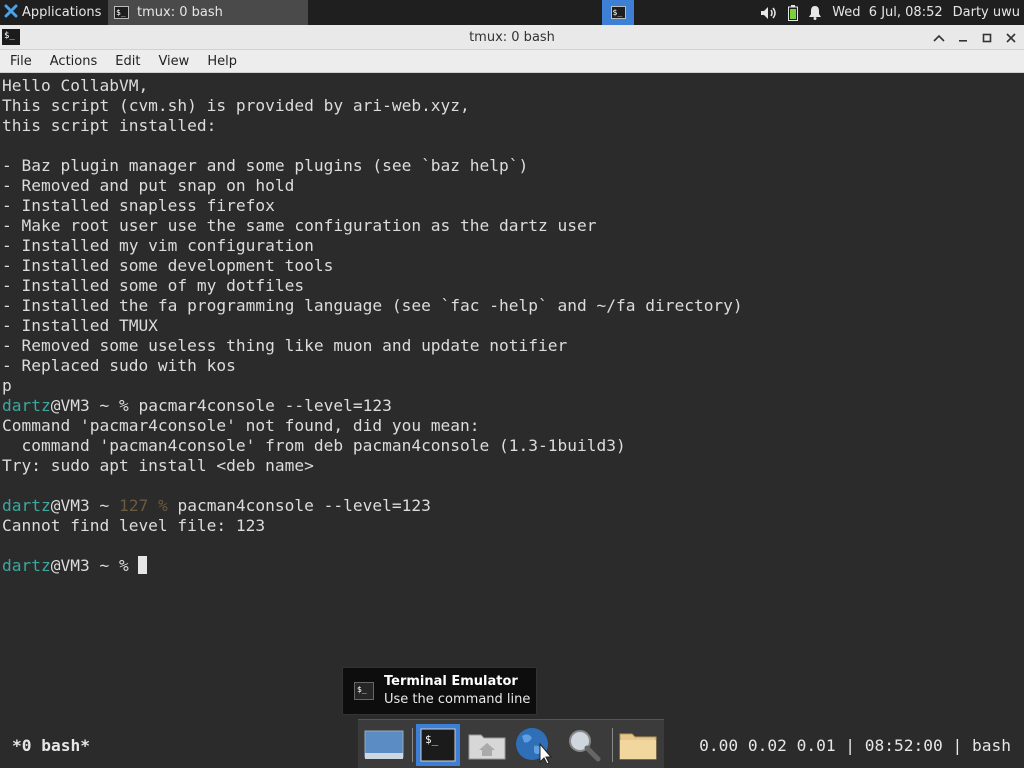  What do you see at coordinates (638, 745) in the screenshot?
I see `folder-icon` at bounding box center [638, 745].